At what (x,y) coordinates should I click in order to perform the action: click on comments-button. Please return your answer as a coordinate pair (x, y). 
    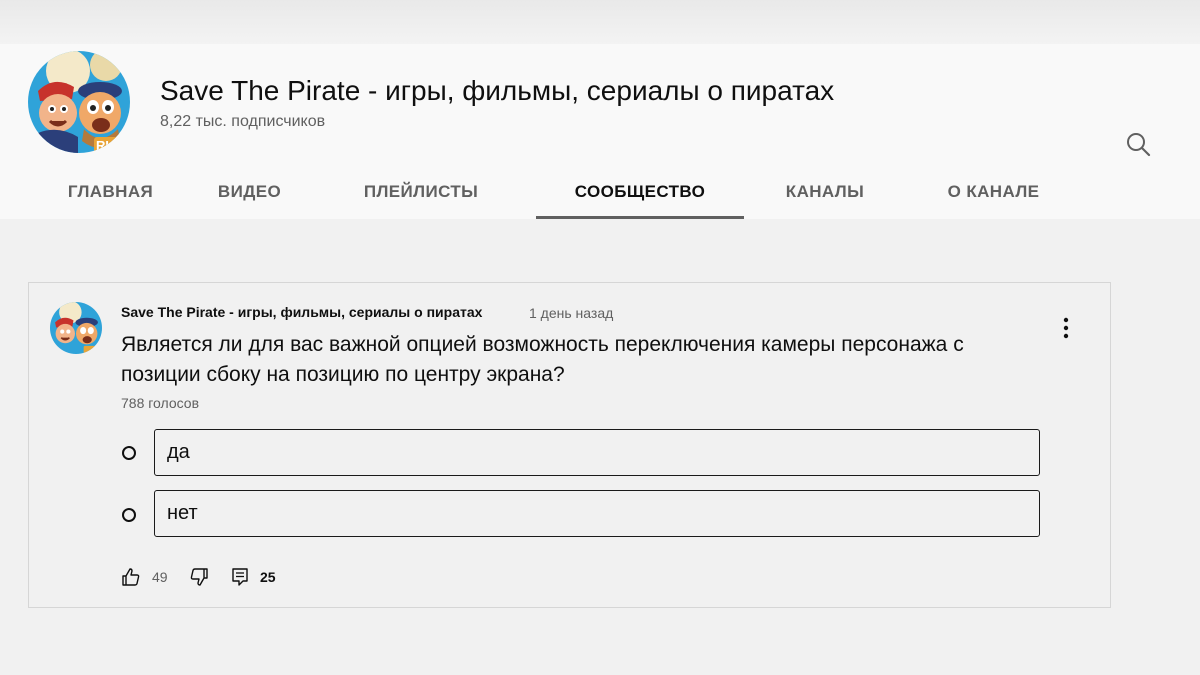
    Looking at the image, I should click on (240, 579).